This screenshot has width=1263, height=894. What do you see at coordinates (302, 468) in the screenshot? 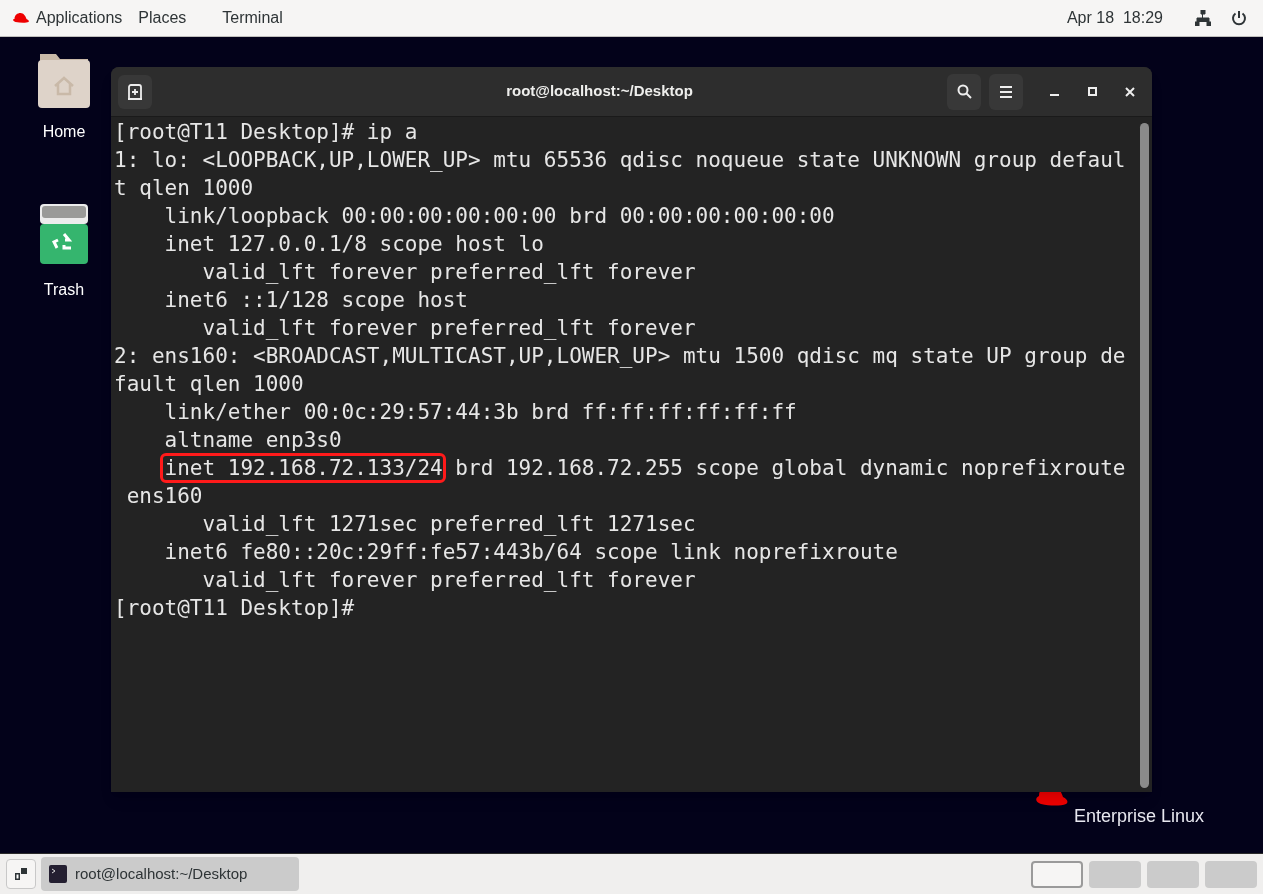
I see `highlight-box: inet 192.168.72.133/24` at bounding box center [302, 468].